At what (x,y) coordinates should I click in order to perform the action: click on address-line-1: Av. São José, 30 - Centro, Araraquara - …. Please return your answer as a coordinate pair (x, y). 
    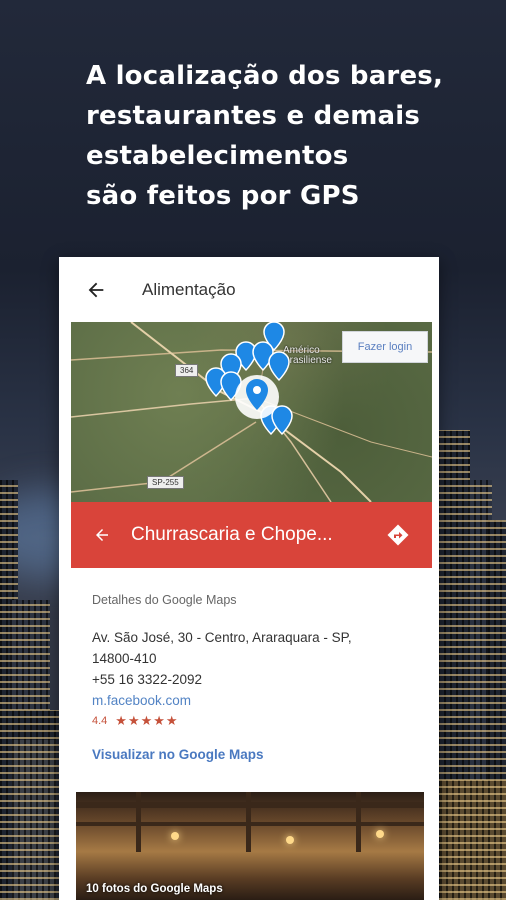
    Looking at the image, I should click on (222, 637).